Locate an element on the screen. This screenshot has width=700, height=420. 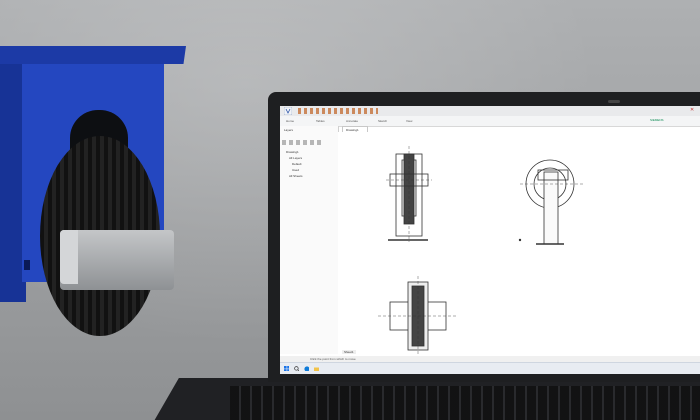
tree-item: Drawing1 is located at coordinates (292, 152).